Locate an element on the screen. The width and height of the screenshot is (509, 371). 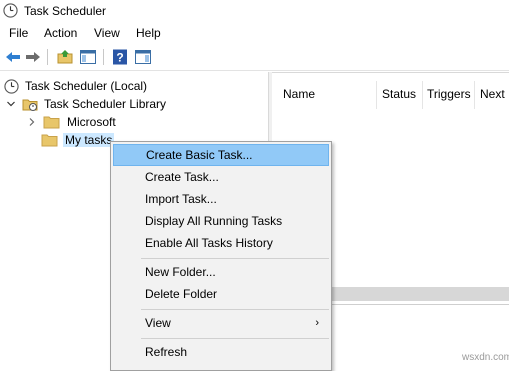
up-folder-icon is located at coordinates (65, 57).